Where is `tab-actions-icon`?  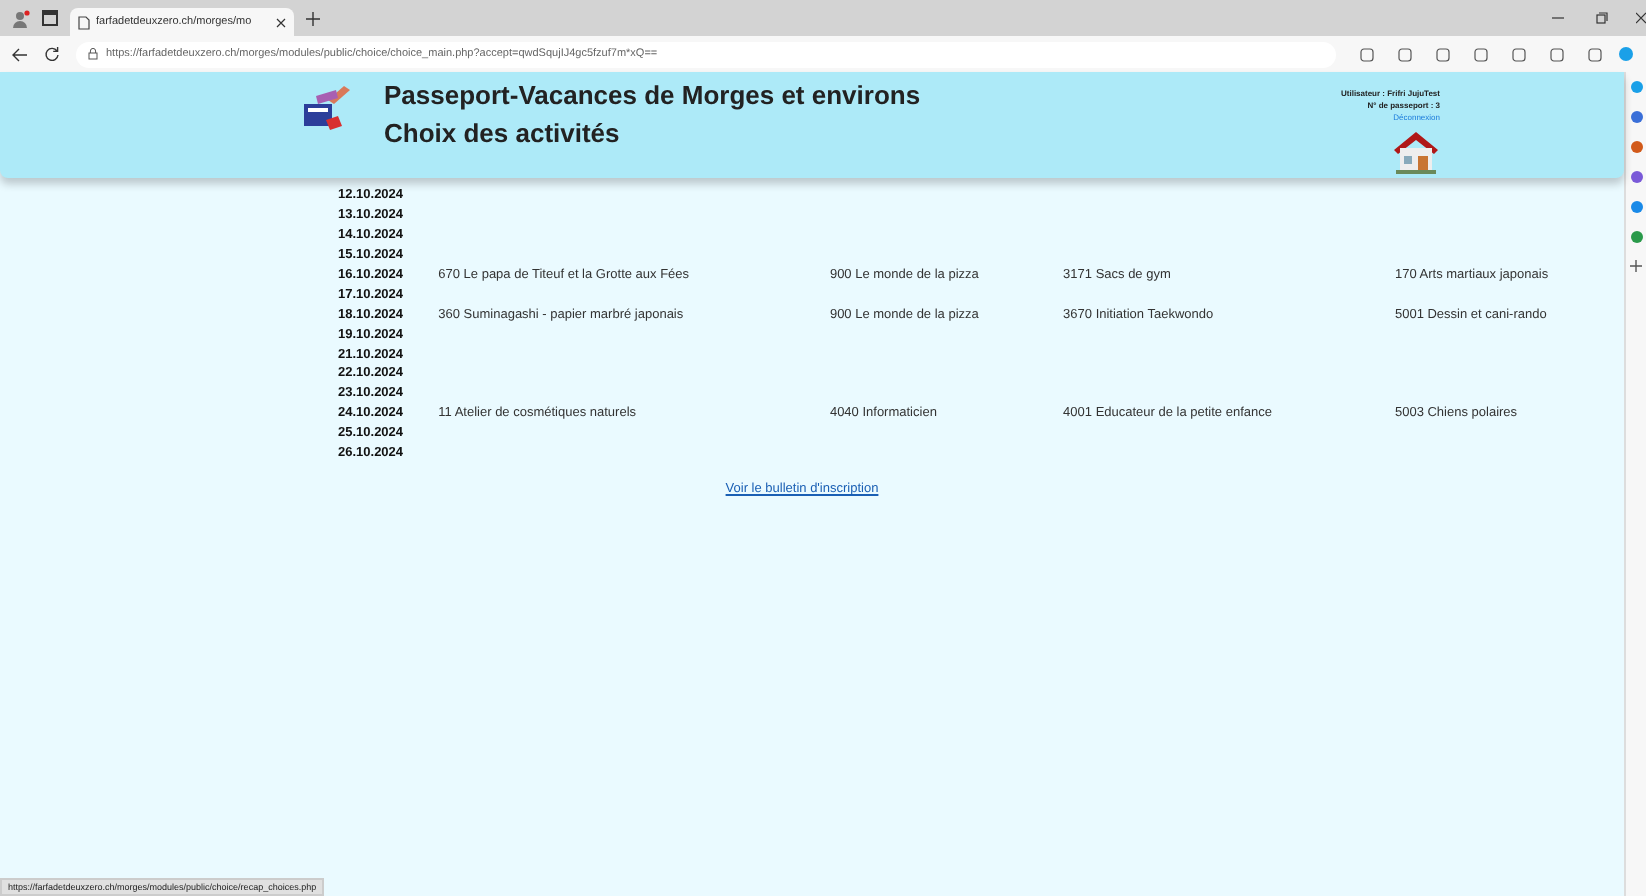
tab-actions-icon is located at coordinates (50, 18).